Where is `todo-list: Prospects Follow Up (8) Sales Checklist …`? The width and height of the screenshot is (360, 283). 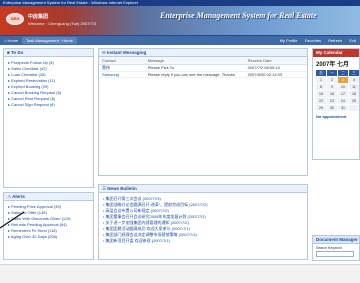 todo-list: Prospects Follow Up (8) Sales Checklist … is located at coordinates (48, 84).